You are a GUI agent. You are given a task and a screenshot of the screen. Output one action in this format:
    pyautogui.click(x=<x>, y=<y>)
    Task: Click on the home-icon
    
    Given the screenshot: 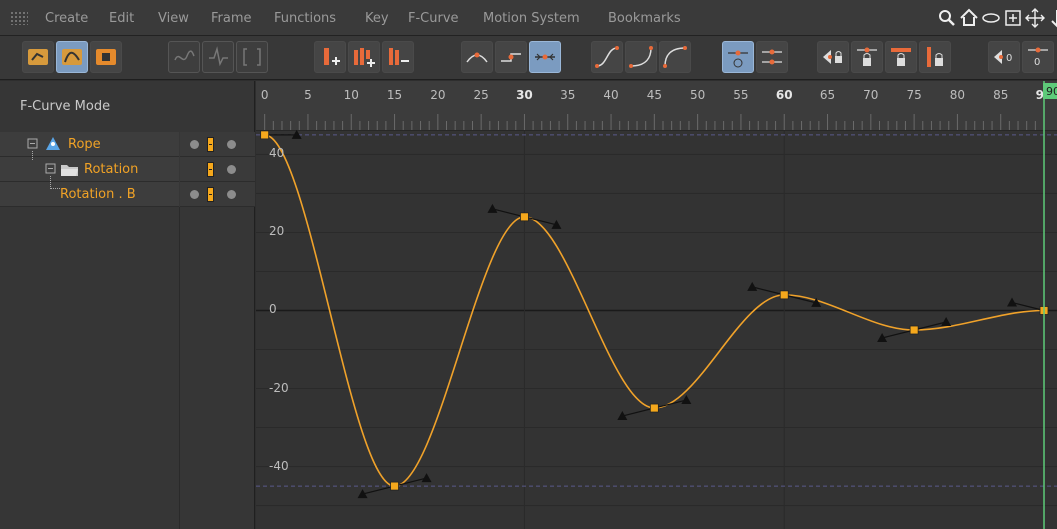 What is the action you would take?
    pyautogui.click(x=969, y=18)
    